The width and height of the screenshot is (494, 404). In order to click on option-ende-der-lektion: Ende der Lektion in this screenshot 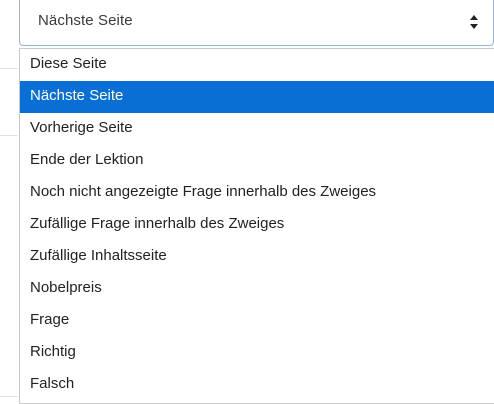, I will do `click(257, 161)`.